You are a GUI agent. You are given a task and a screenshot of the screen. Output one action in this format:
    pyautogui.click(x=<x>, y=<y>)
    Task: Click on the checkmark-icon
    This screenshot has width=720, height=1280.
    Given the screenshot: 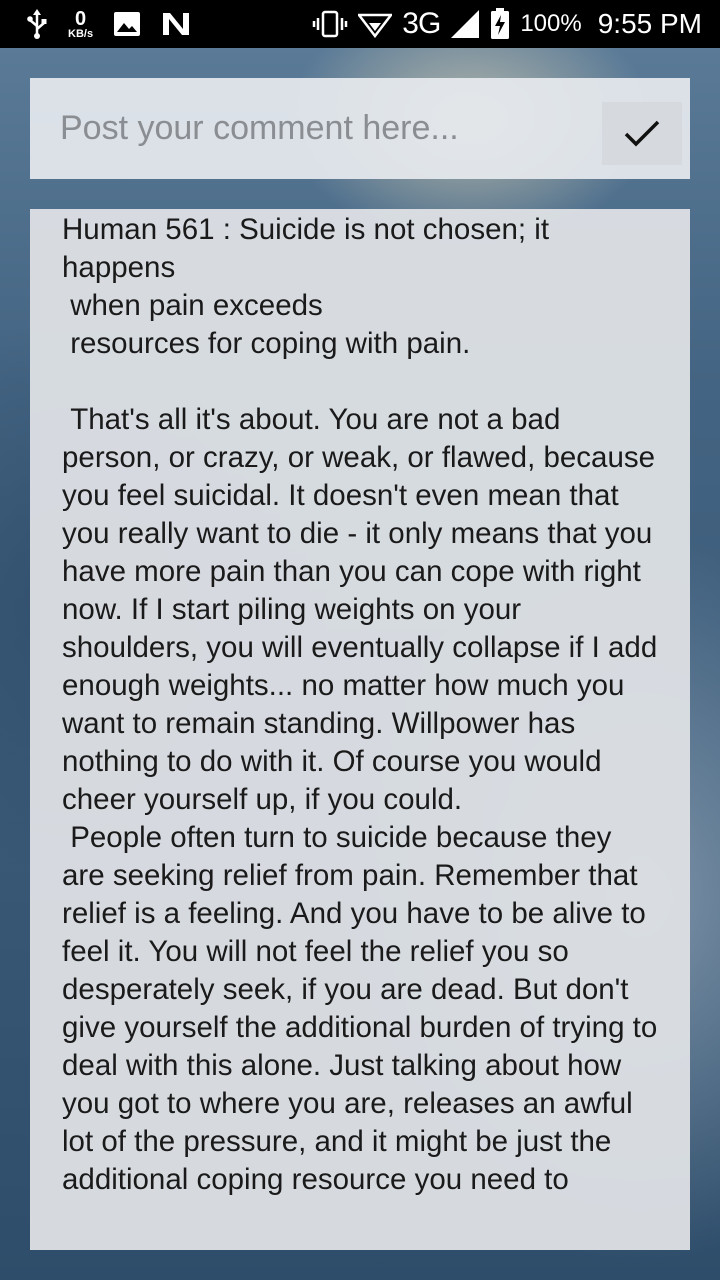 What is the action you would take?
    pyautogui.click(x=642, y=134)
    